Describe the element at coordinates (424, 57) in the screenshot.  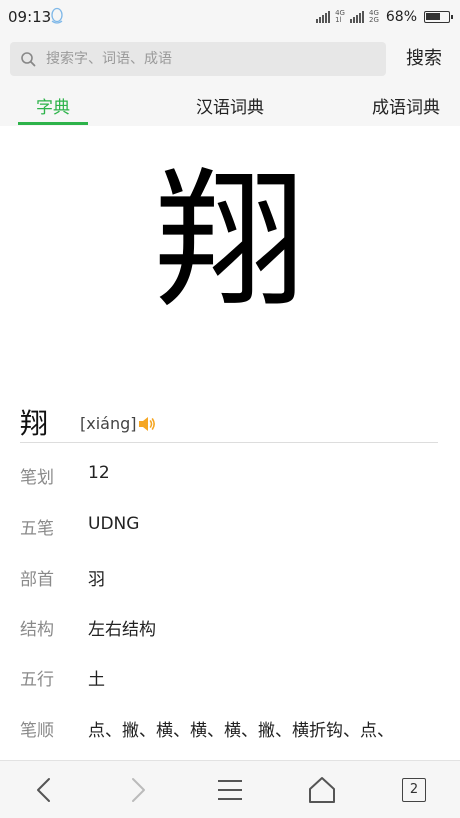
I see `search-button: 搜索` at that location.